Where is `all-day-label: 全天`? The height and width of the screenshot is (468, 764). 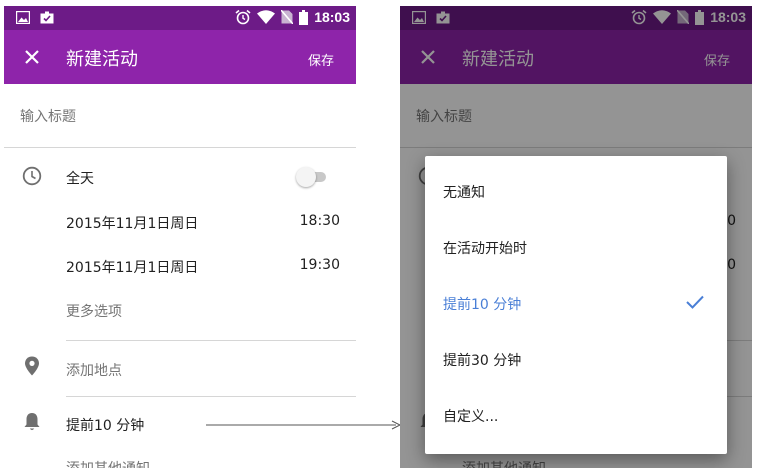
all-day-label: 全天 is located at coordinates (80, 179).